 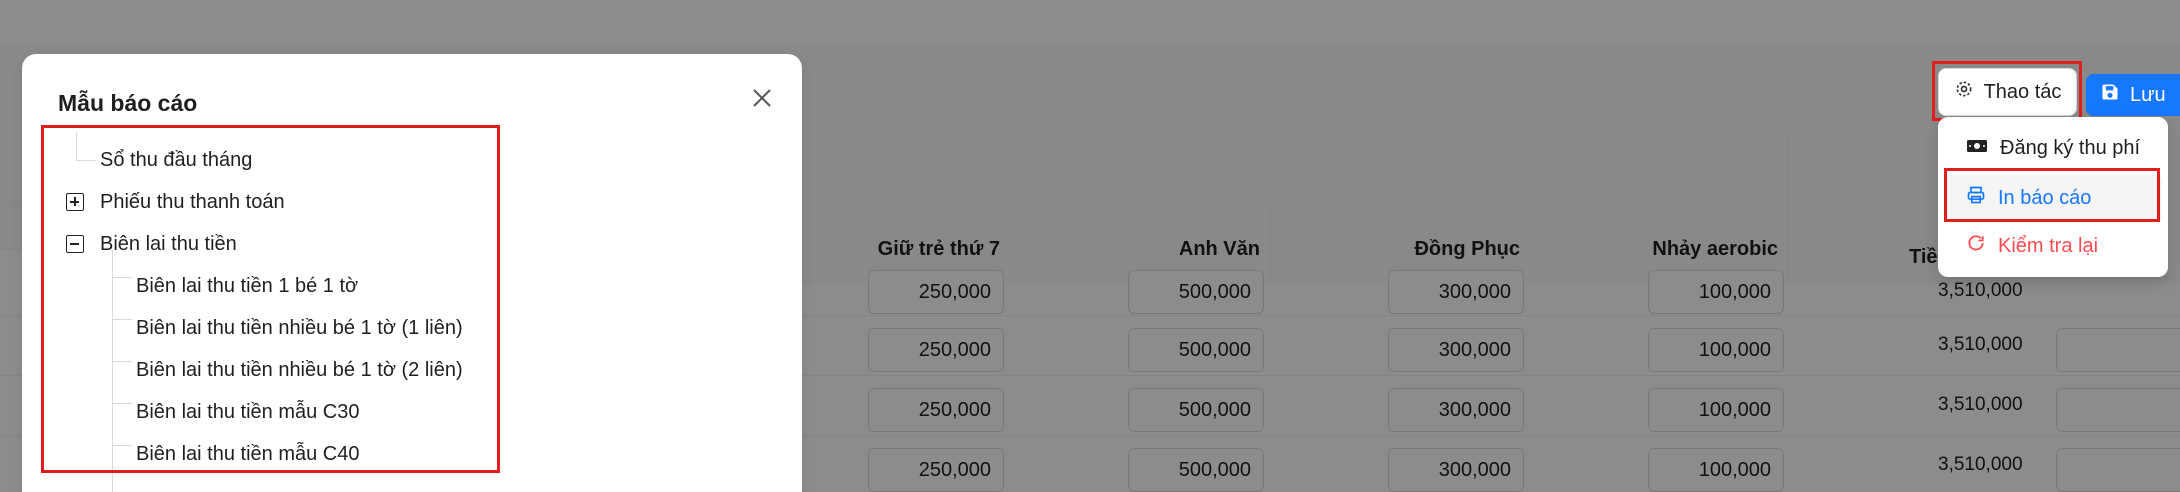 I want to click on menu-item-label: Kiểm tra lại, so click(x=2048, y=245).